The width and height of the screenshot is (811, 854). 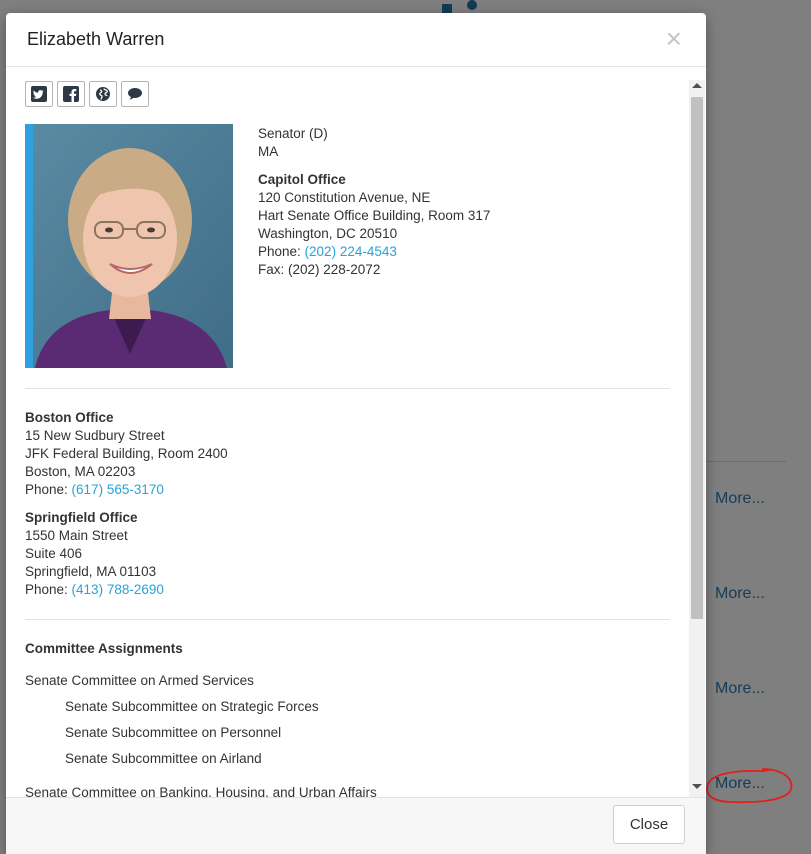 What do you see at coordinates (697, 358) in the screenshot?
I see `scrollbar-thumb` at bounding box center [697, 358].